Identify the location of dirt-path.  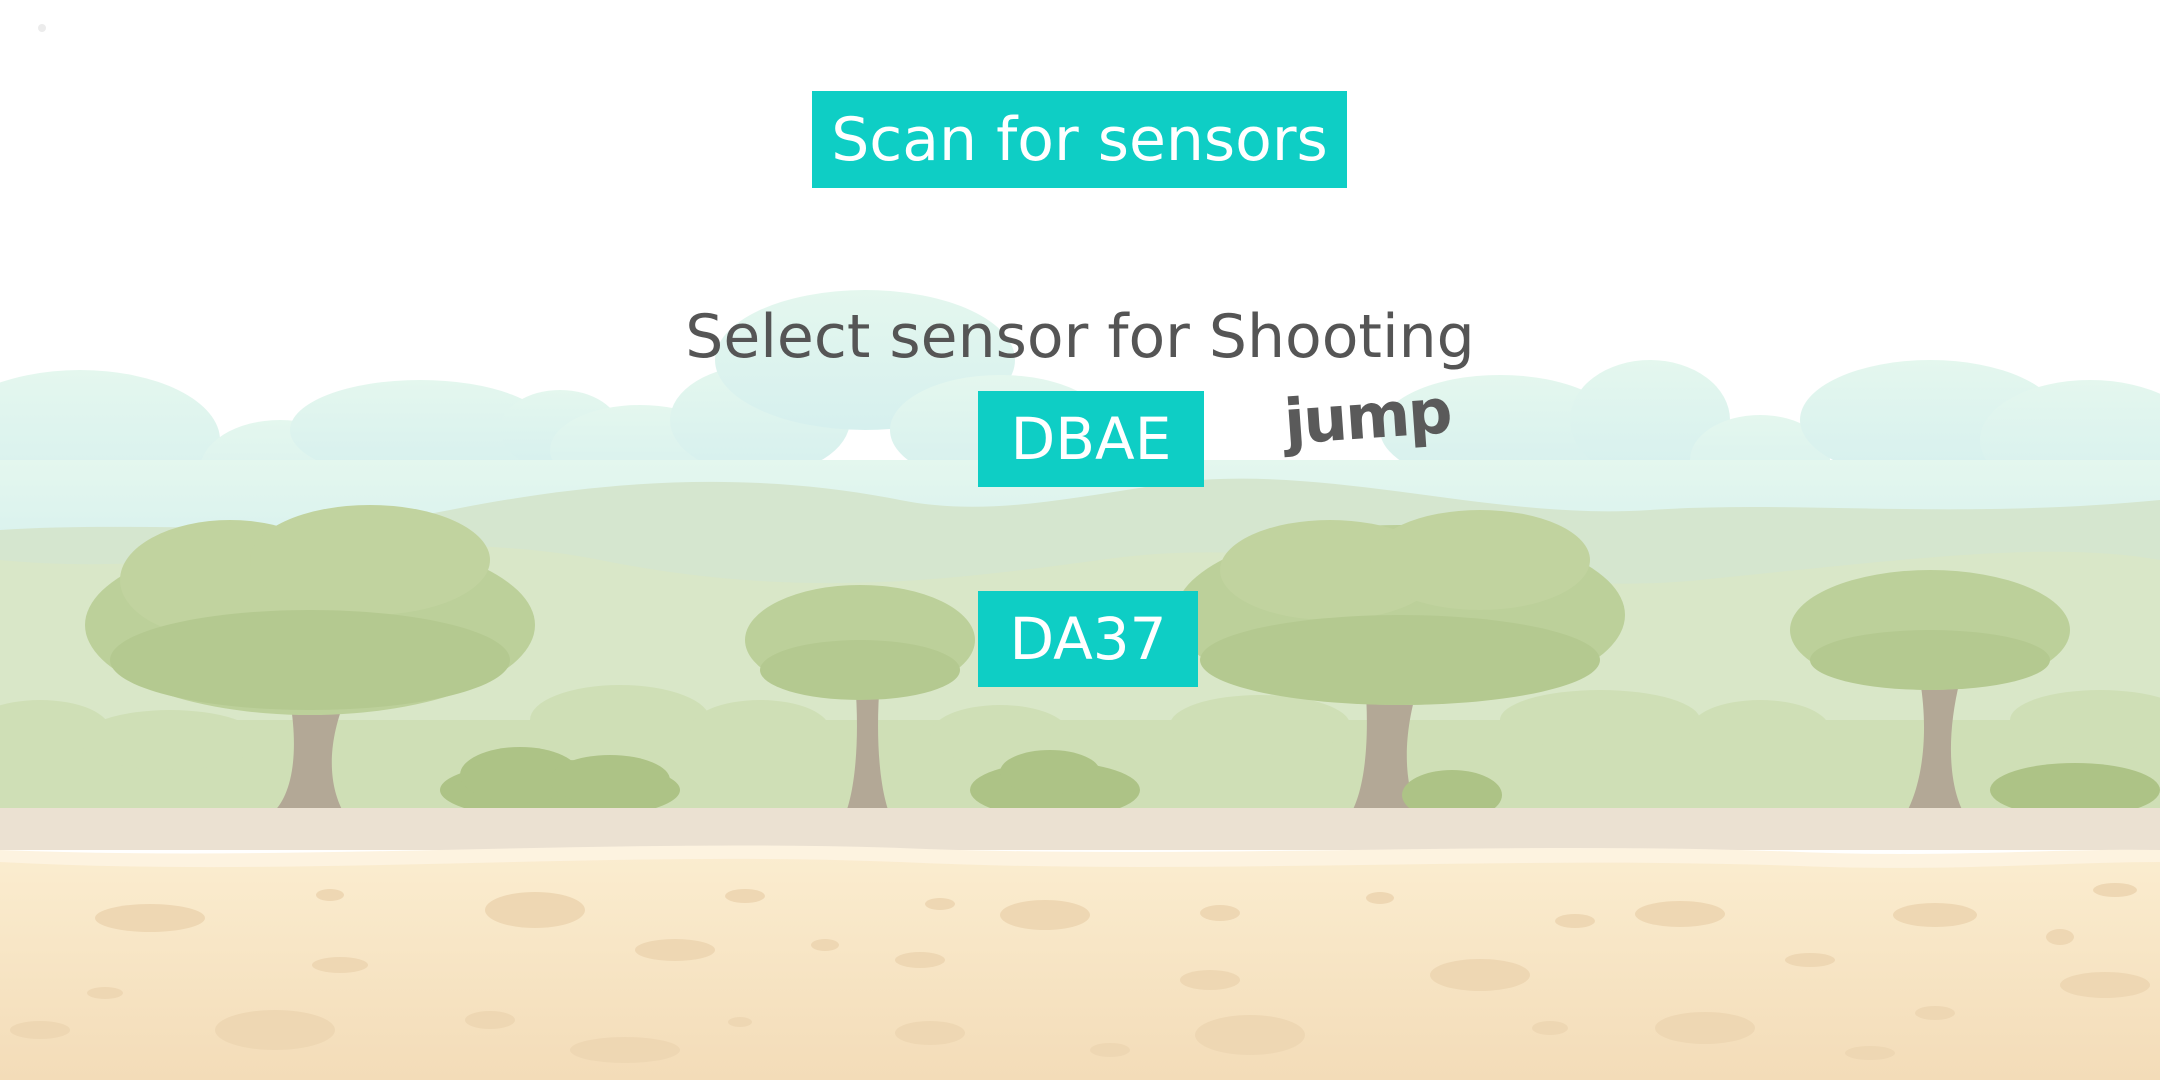
(1080, 829).